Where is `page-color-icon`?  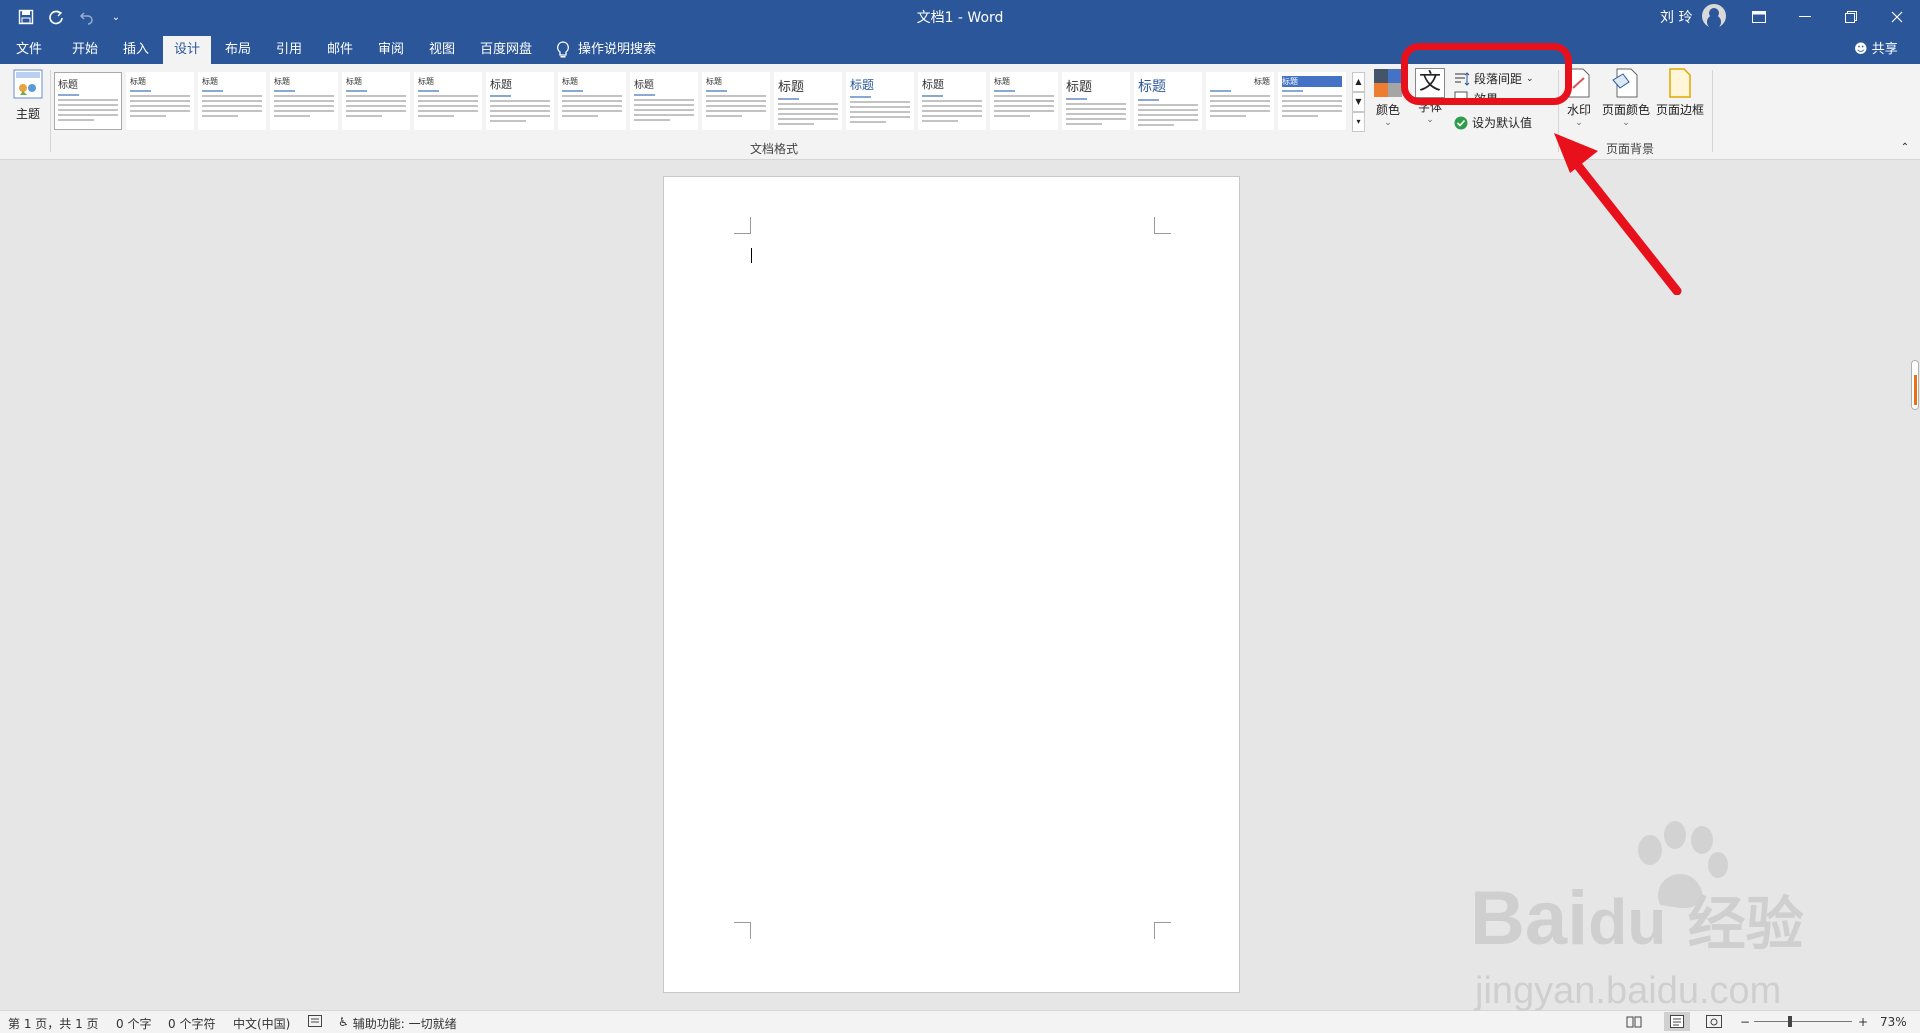 page-color-icon is located at coordinates (1625, 83).